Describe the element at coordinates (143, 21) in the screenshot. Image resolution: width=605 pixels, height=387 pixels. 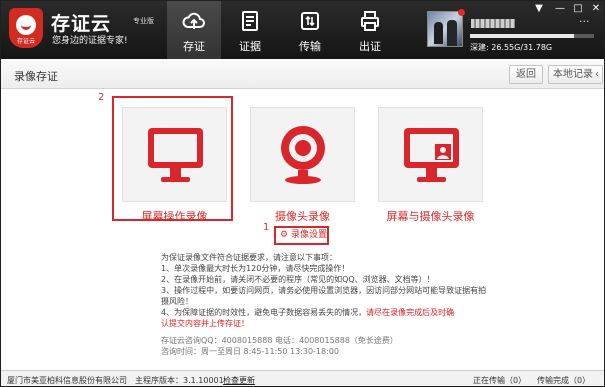
I see `app-edition: 专业版` at that location.